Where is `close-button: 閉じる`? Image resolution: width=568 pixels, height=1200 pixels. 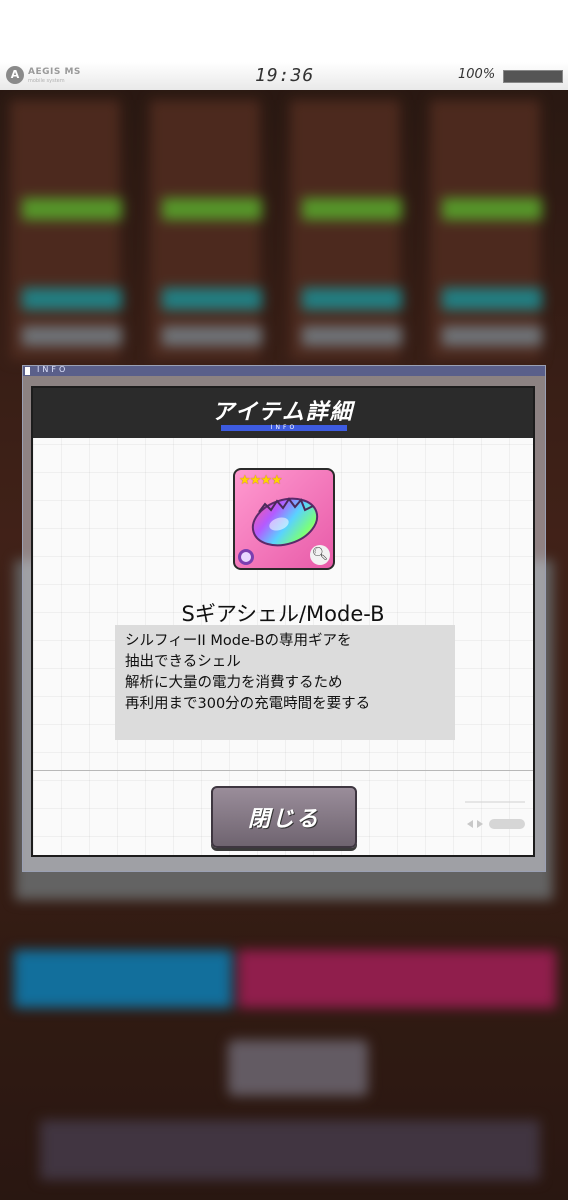 close-button: 閉じる is located at coordinates (284, 817).